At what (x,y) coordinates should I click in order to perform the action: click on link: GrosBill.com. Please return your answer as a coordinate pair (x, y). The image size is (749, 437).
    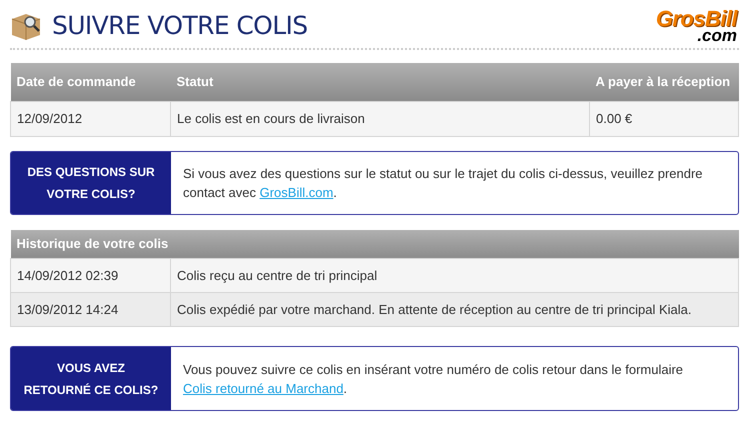
    Looking at the image, I should click on (297, 192).